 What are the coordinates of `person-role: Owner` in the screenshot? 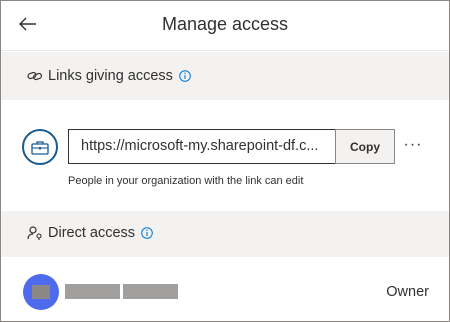 It's located at (407, 292).